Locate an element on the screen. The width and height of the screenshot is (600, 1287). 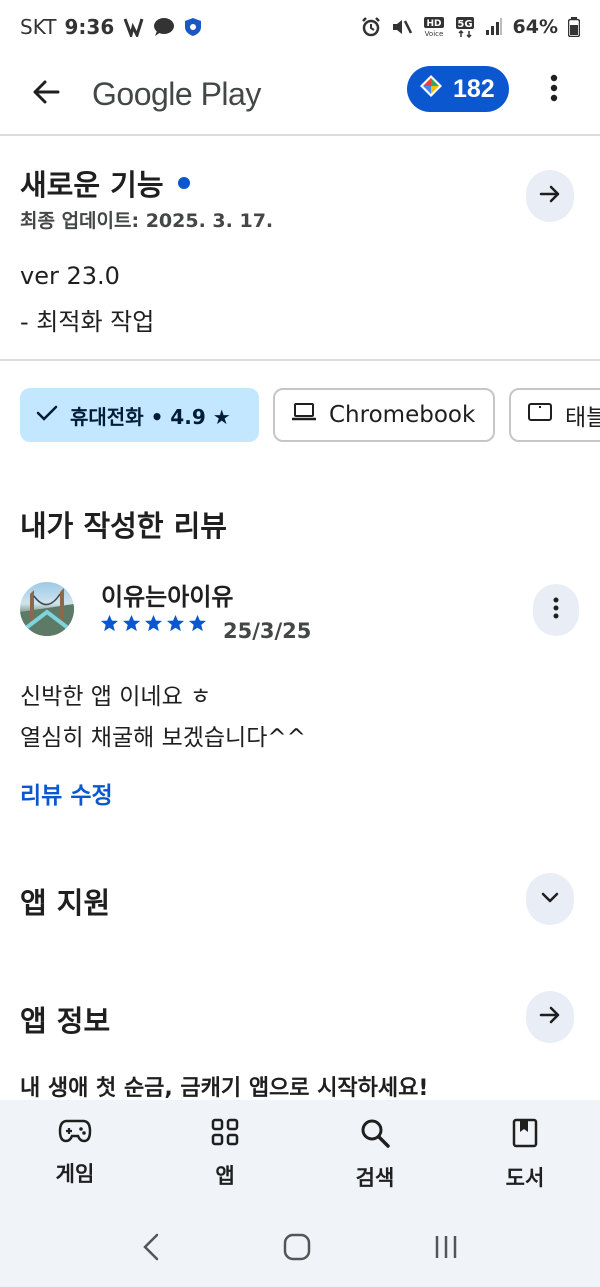
device-filter-chips: 휴대전화 • 4.9 ★ Chromebook 태블릿 is located at coordinates (310, 415).